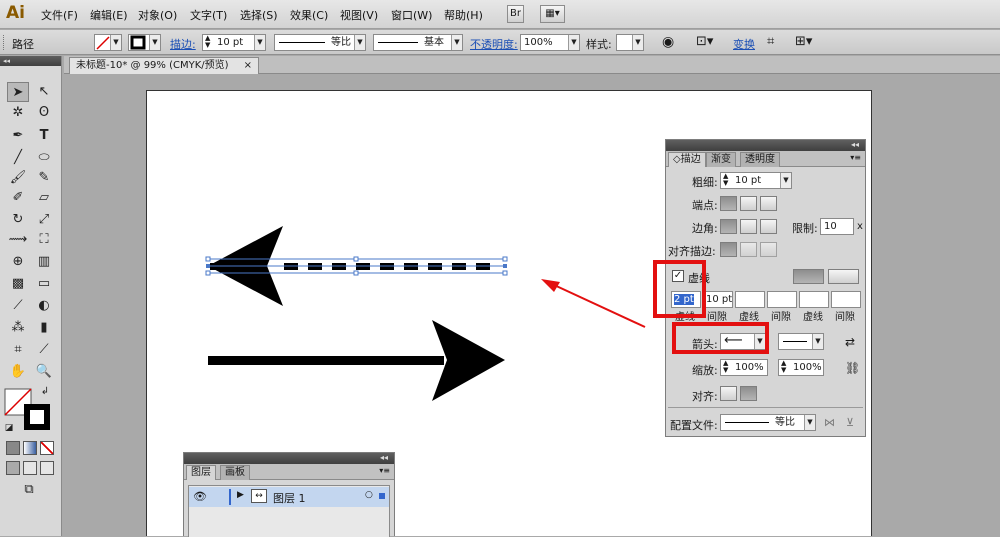 The width and height of the screenshot is (1000, 537). I want to click on selection-indicator-icon, so click(382, 496).